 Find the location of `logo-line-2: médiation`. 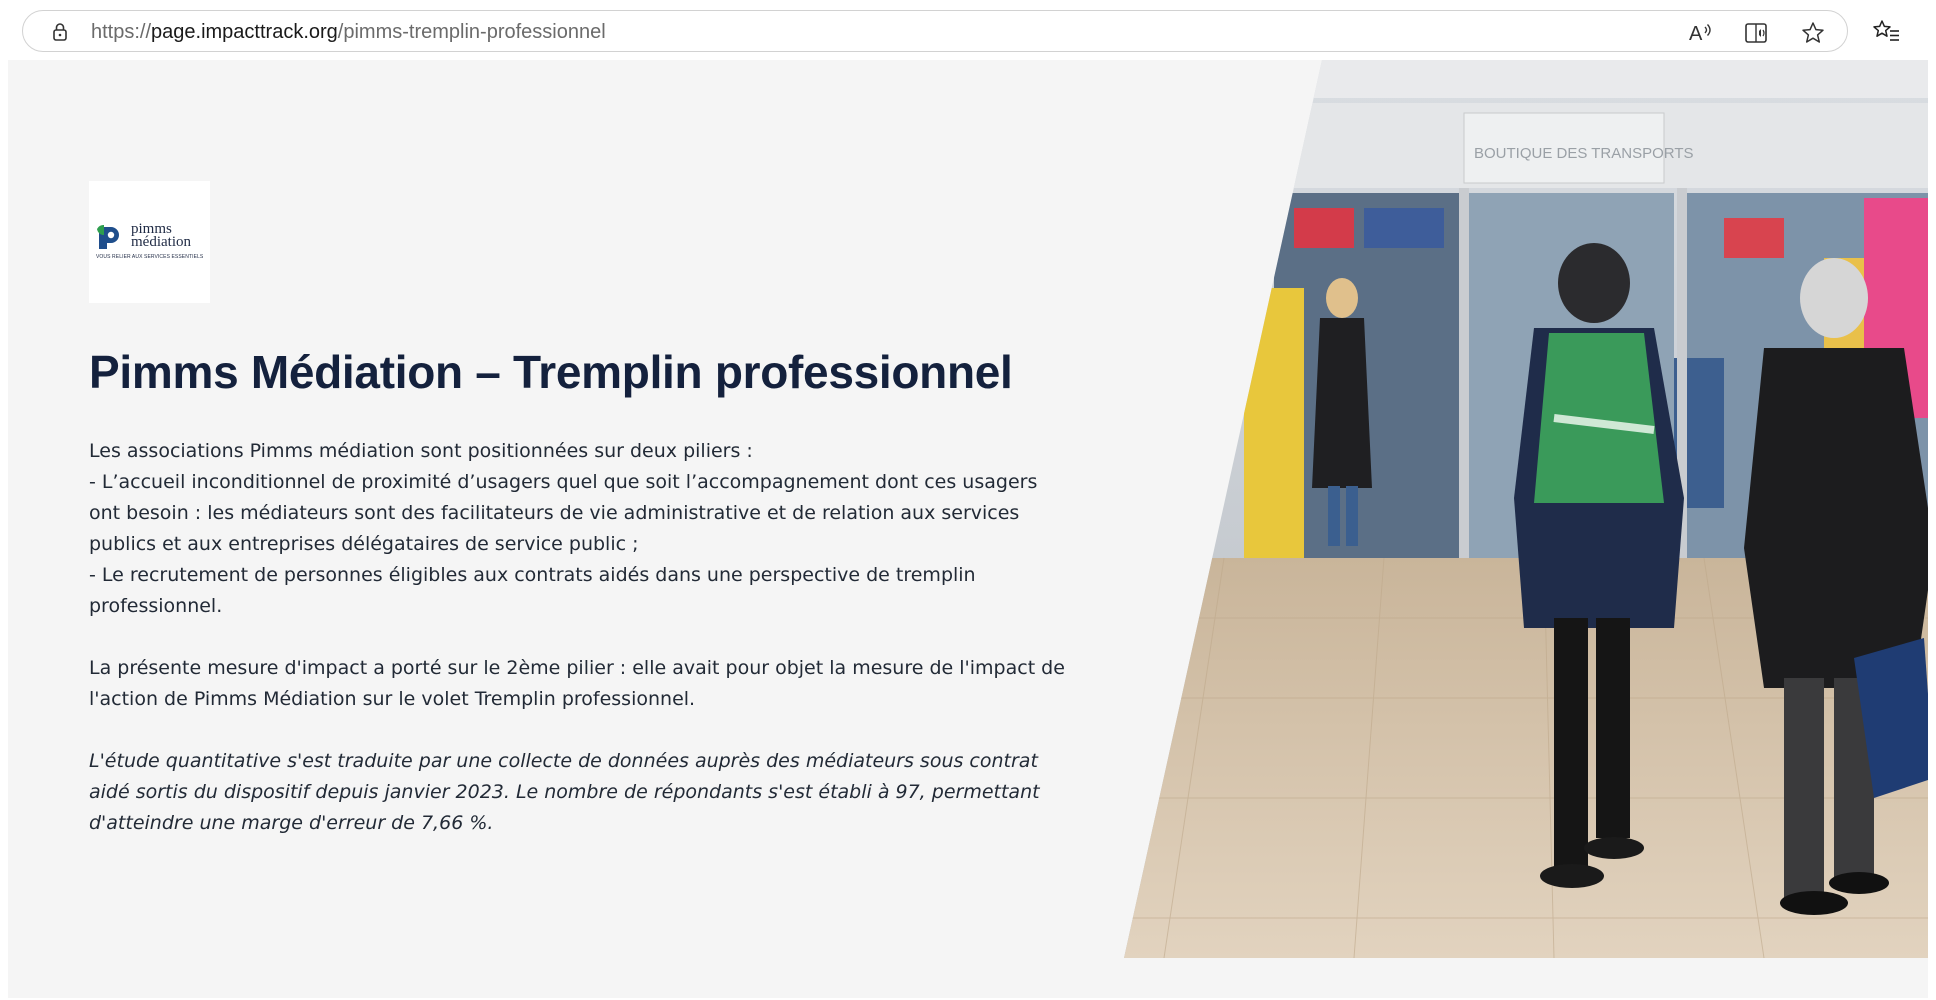

logo-line-2: médiation is located at coordinates (161, 242).